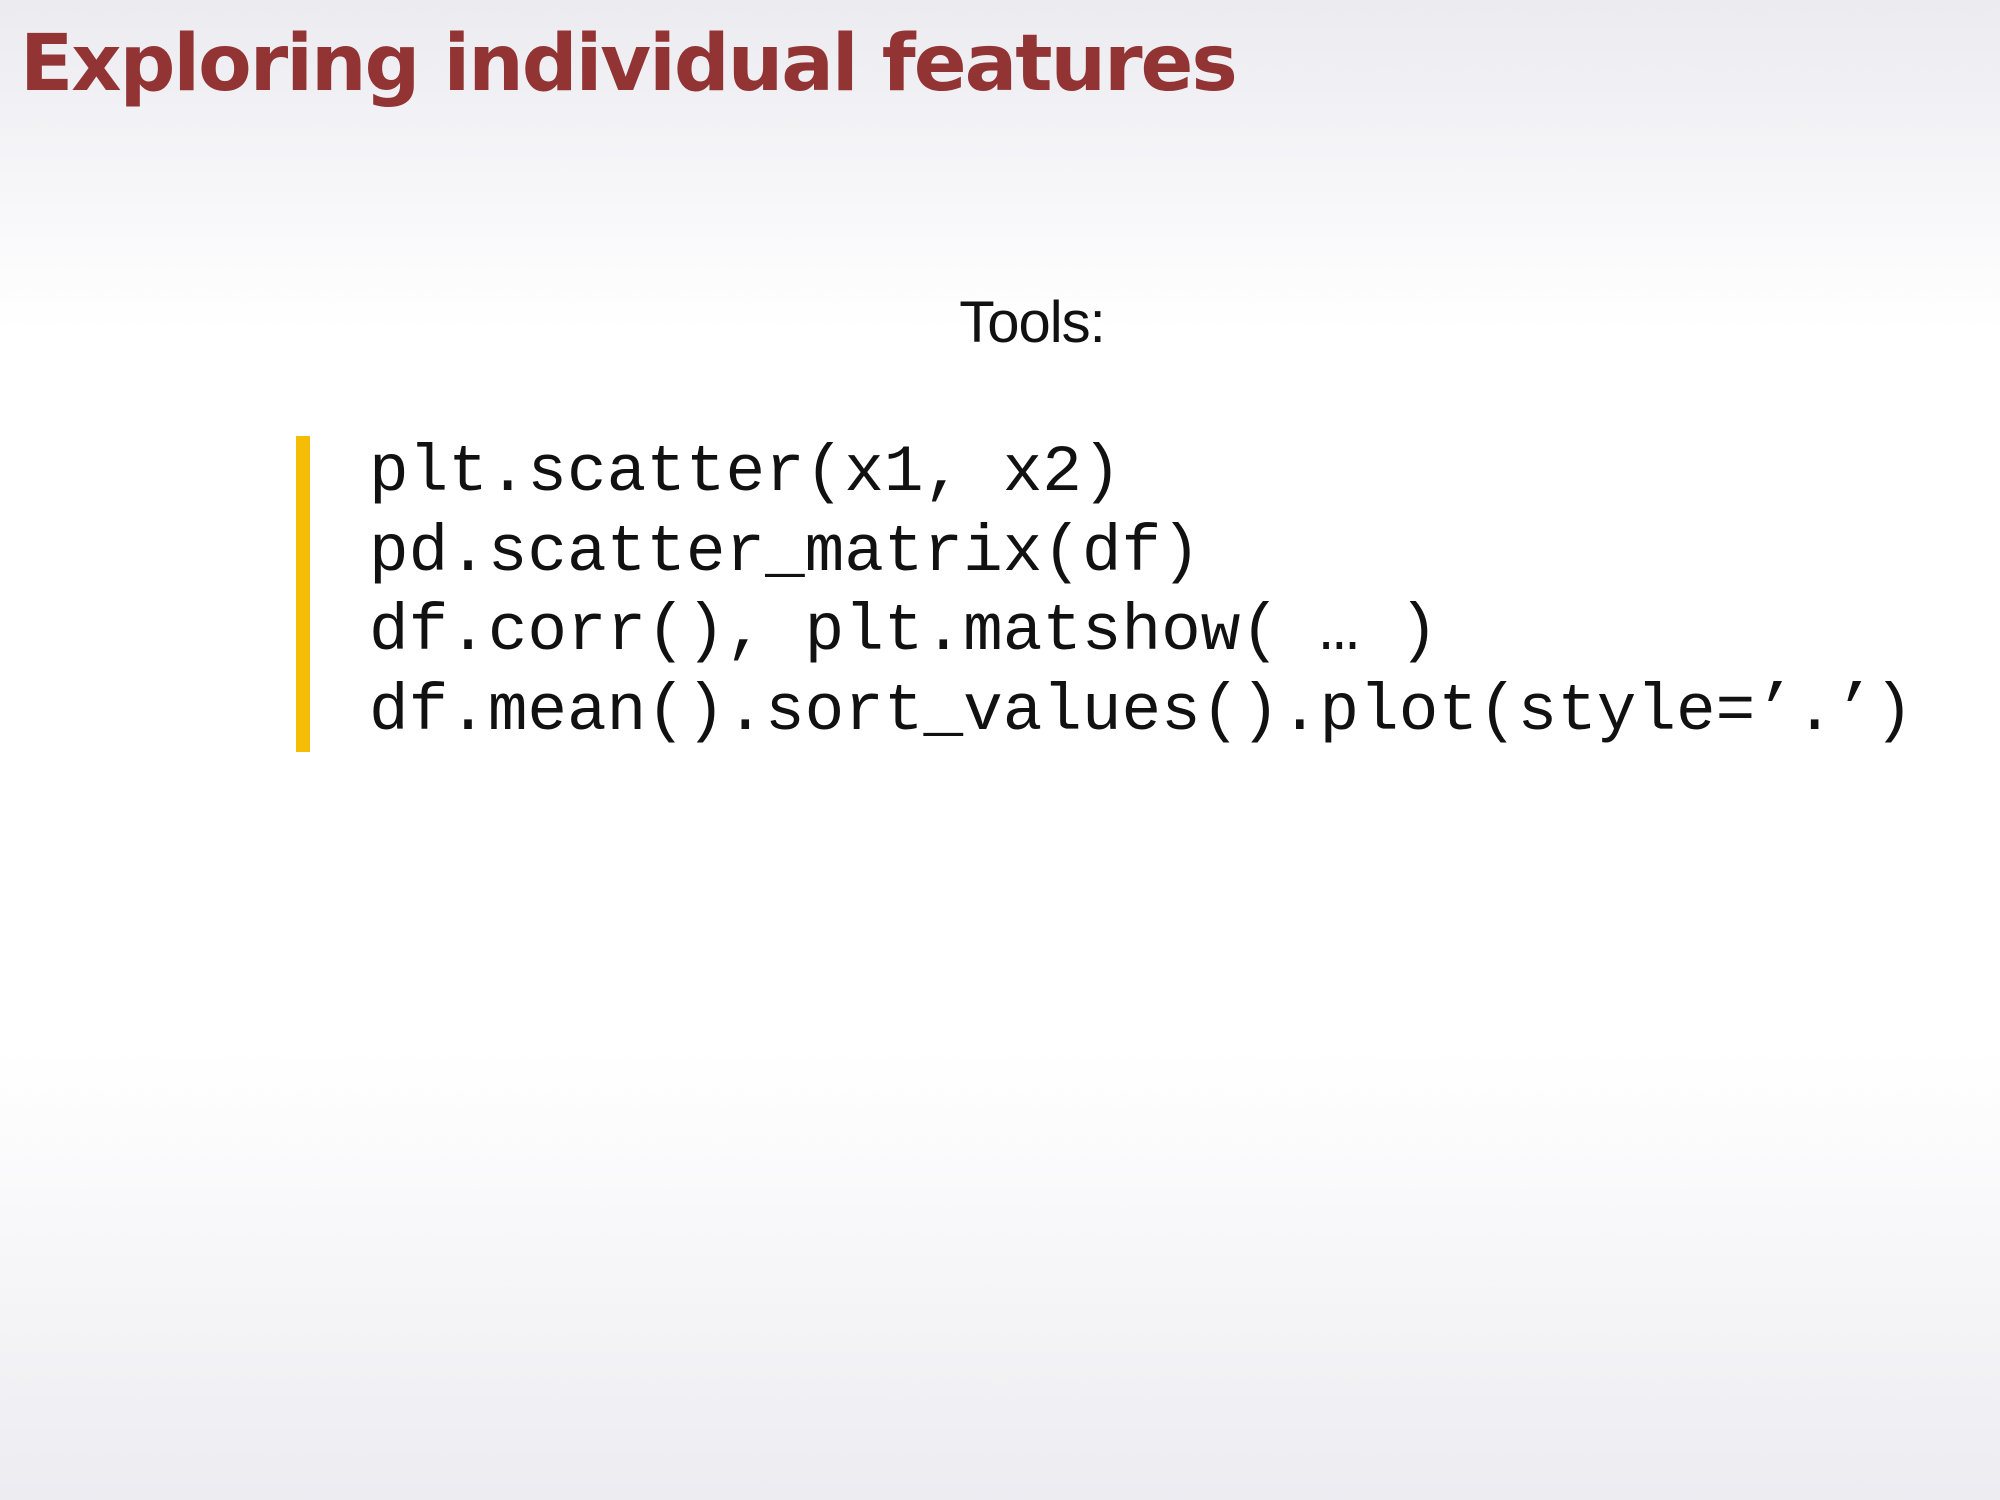  What do you see at coordinates (745, 472) in the screenshot?
I see `code-line: plt.scatter(x1, x2)` at bounding box center [745, 472].